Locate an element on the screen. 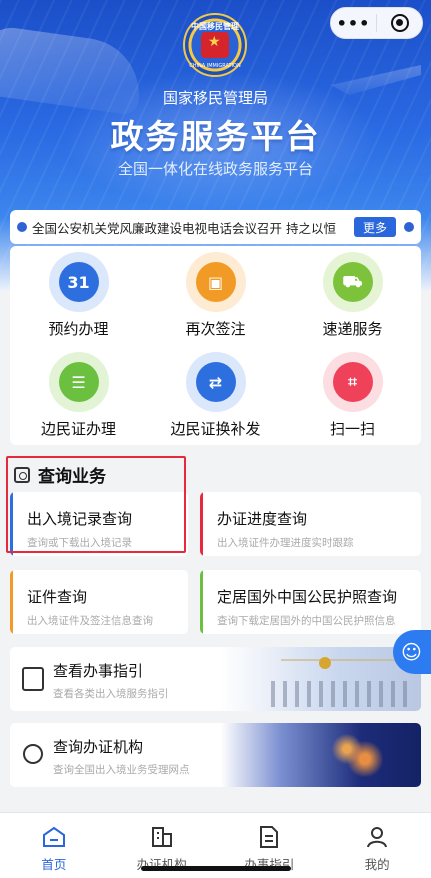 The height and width of the screenshot is (878, 431). icon-glyph: ⌗ is located at coordinates (352, 382).